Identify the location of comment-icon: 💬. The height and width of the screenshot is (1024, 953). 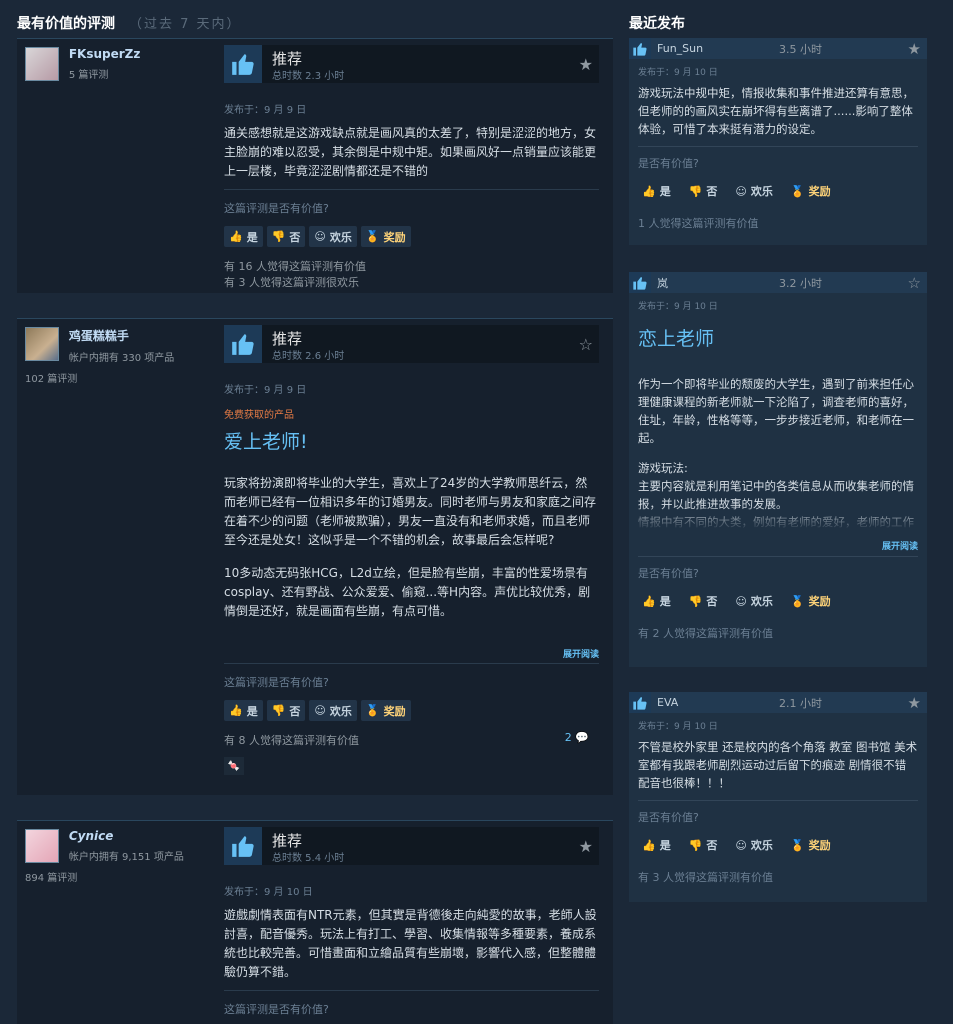
(582, 737).